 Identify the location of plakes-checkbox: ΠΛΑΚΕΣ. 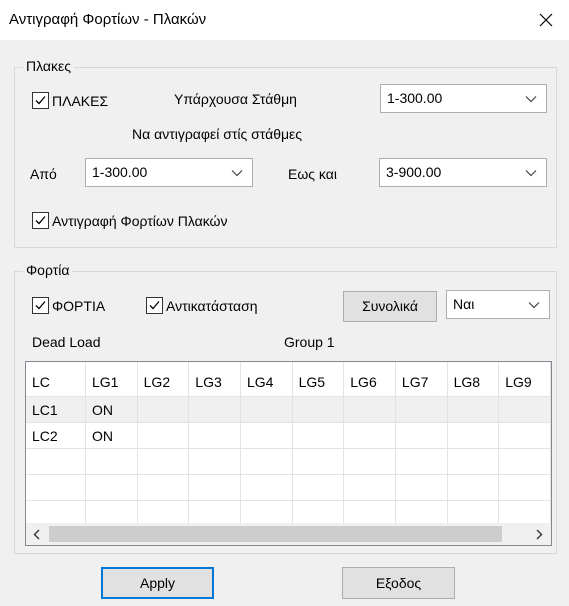
(70, 100).